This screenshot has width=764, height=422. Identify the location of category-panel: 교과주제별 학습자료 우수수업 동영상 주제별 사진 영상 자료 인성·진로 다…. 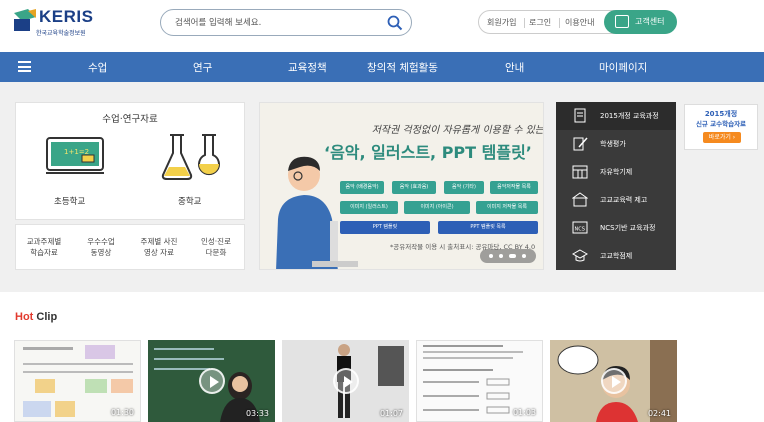
(130, 247).